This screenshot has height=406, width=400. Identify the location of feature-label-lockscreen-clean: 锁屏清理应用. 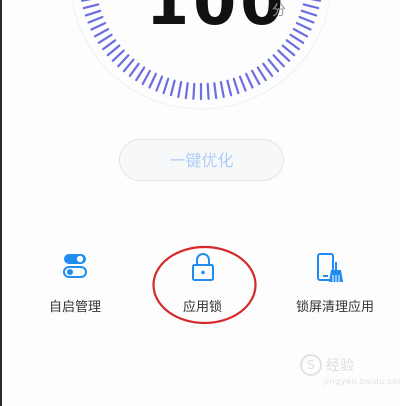
(334, 307).